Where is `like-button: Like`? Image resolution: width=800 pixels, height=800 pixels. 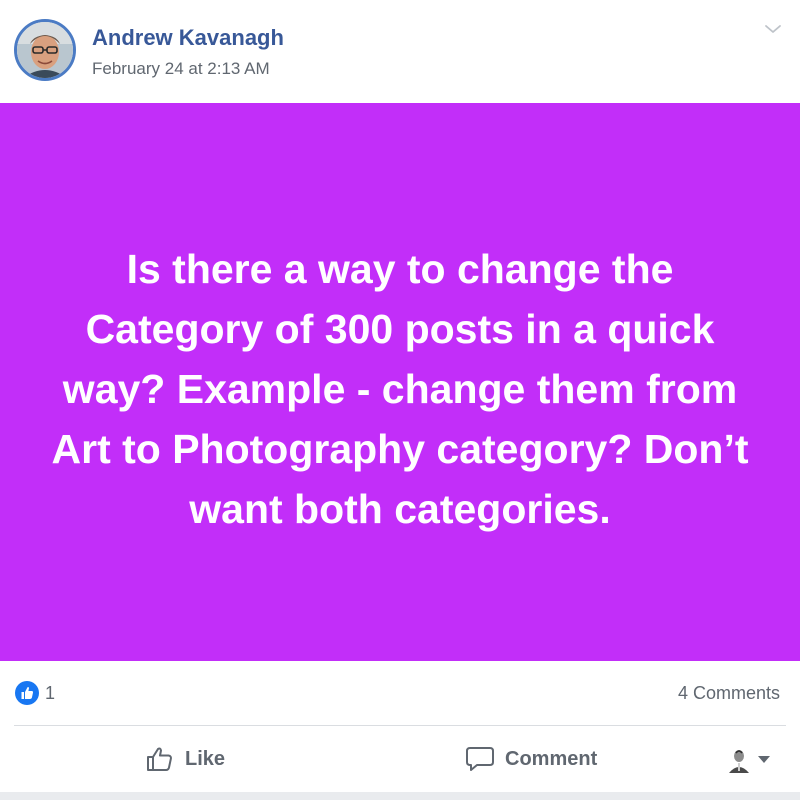 like-button: Like is located at coordinates (185, 759).